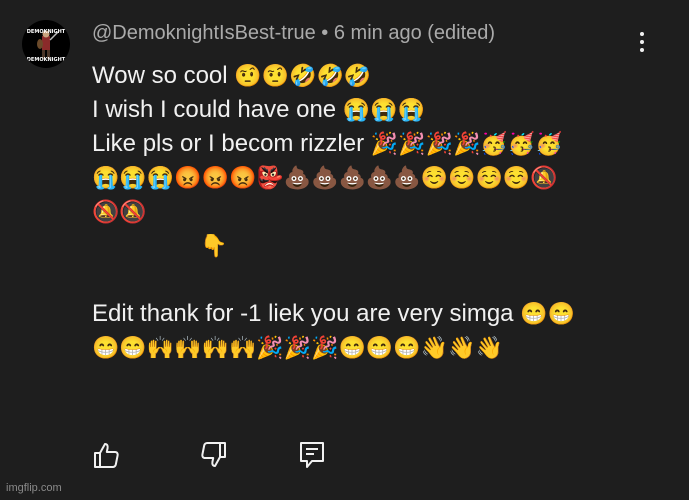 The height and width of the screenshot is (500, 689). Describe the element at coordinates (228, 143) in the screenshot. I see `comment-text: Like pls or I becom rizzler` at that location.